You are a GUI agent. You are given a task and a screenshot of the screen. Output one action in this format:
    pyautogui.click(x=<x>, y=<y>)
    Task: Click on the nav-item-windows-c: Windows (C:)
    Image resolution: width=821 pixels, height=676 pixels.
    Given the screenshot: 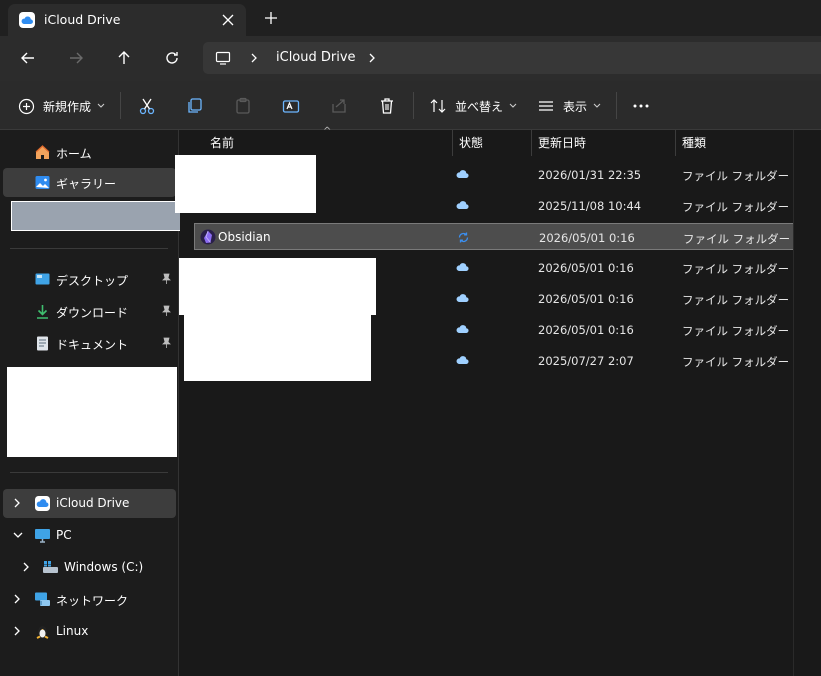 What is the action you would take?
    pyautogui.click(x=89, y=567)
    